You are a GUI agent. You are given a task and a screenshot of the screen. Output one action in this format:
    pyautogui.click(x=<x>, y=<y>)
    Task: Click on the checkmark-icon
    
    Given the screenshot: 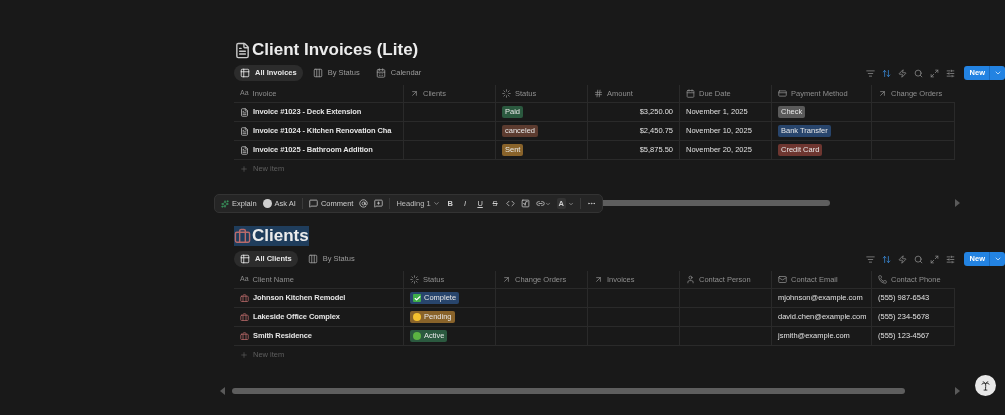 What is the action you would take?
    pyautogui.click(x=417, y=298)
    